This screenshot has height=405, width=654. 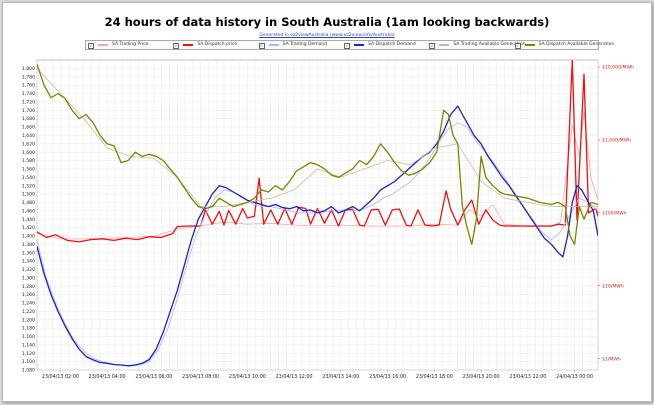 I want to click on y-tick-label: 1,320, so click(x=28, y=270).